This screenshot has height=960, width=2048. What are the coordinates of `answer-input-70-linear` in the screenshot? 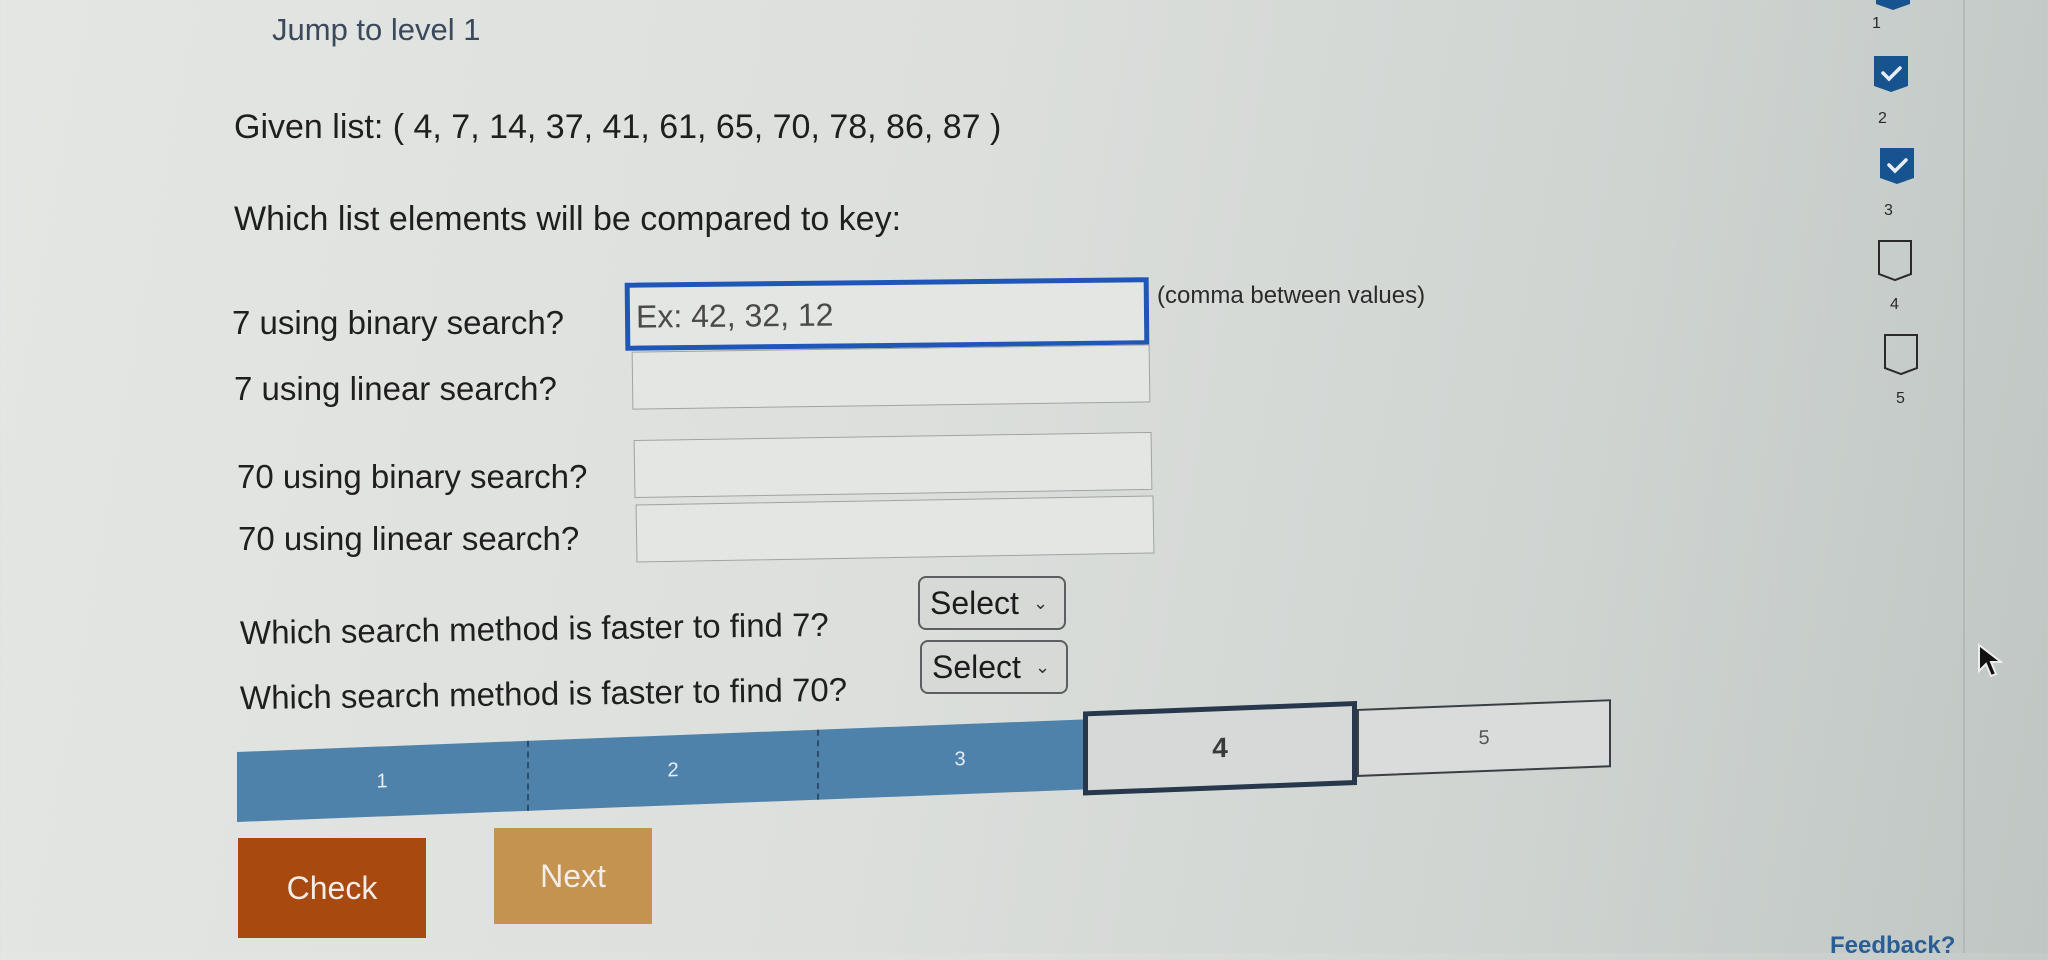 It's located at (895, 529).